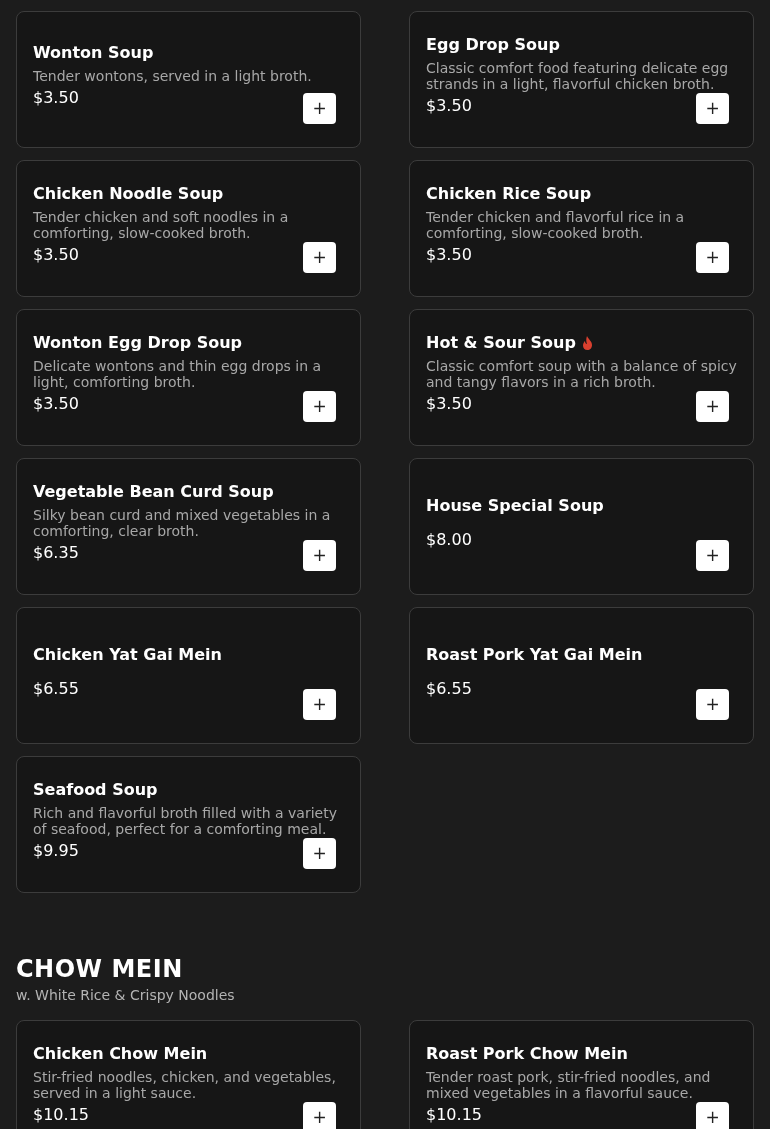  Describe the element at coordinates (556, 225) in the screenshot. I see `dish-description: Tender chicken and flavorful rice in a comforting, slow-cooked broth.` at that location.